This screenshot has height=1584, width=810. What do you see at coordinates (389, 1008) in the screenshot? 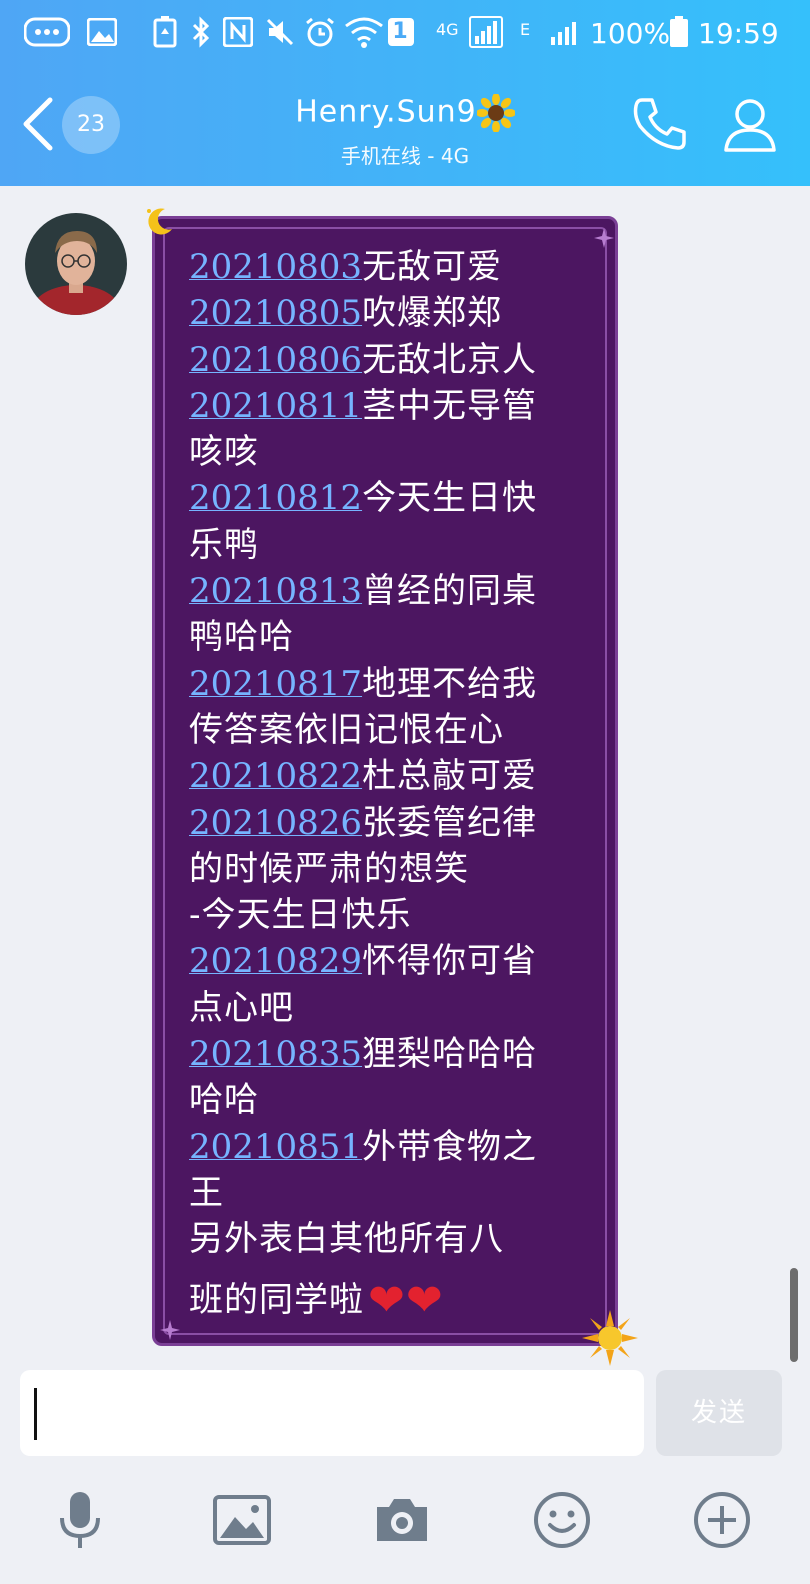
I see `message-line: 点心吧` at bounding box center [389, 1008].